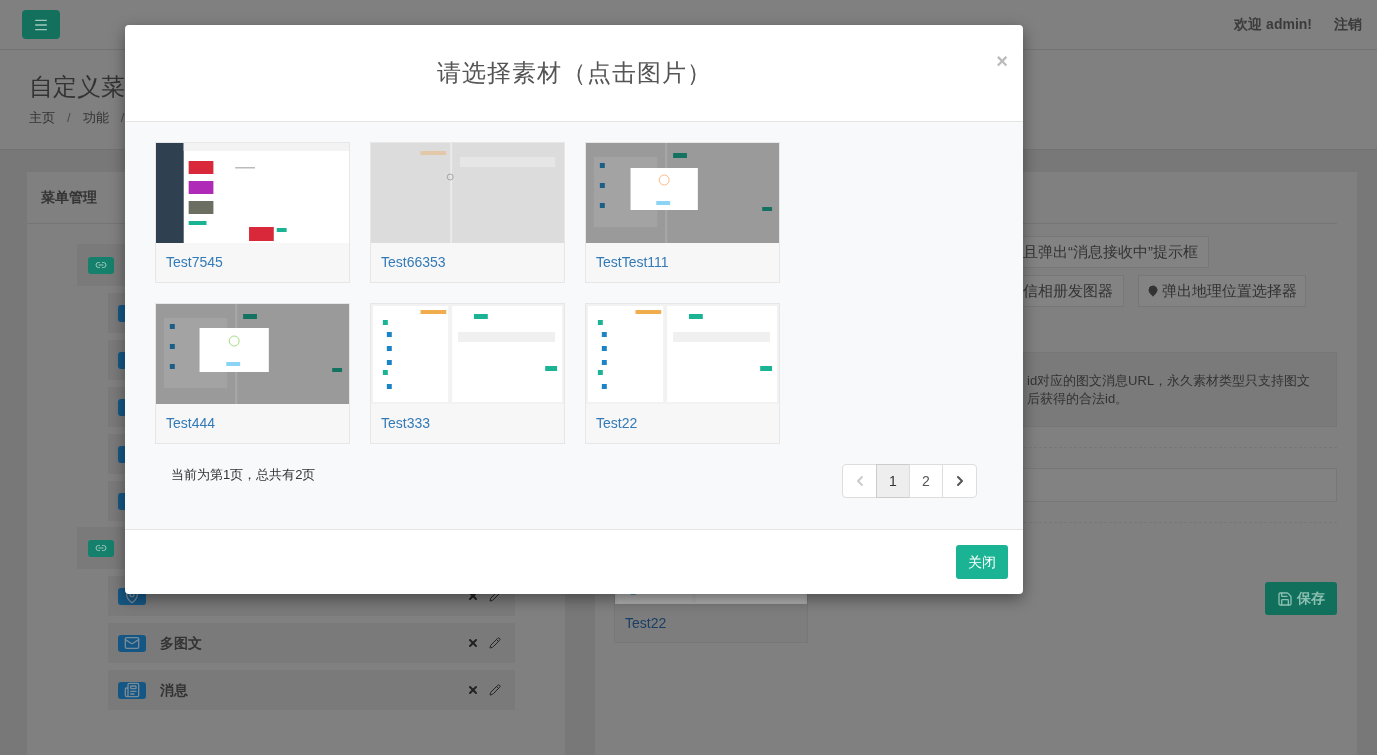 This screenshot has width=1377, height=755. I want to click on welcome-text: 欢迎 admin!, so click(1273, 24).